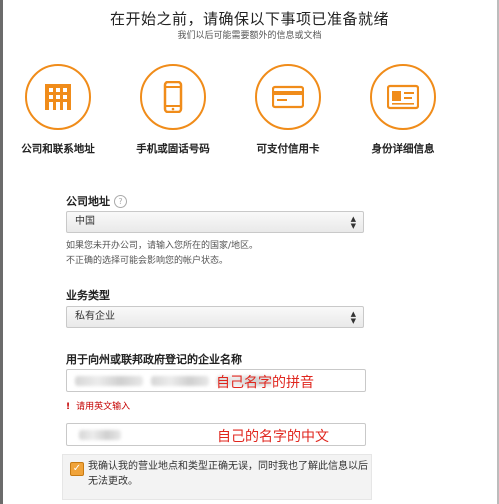  Describe the element at coordinates (173, 97) in the screenshot. I see `mobile-phone-icon` at that location.